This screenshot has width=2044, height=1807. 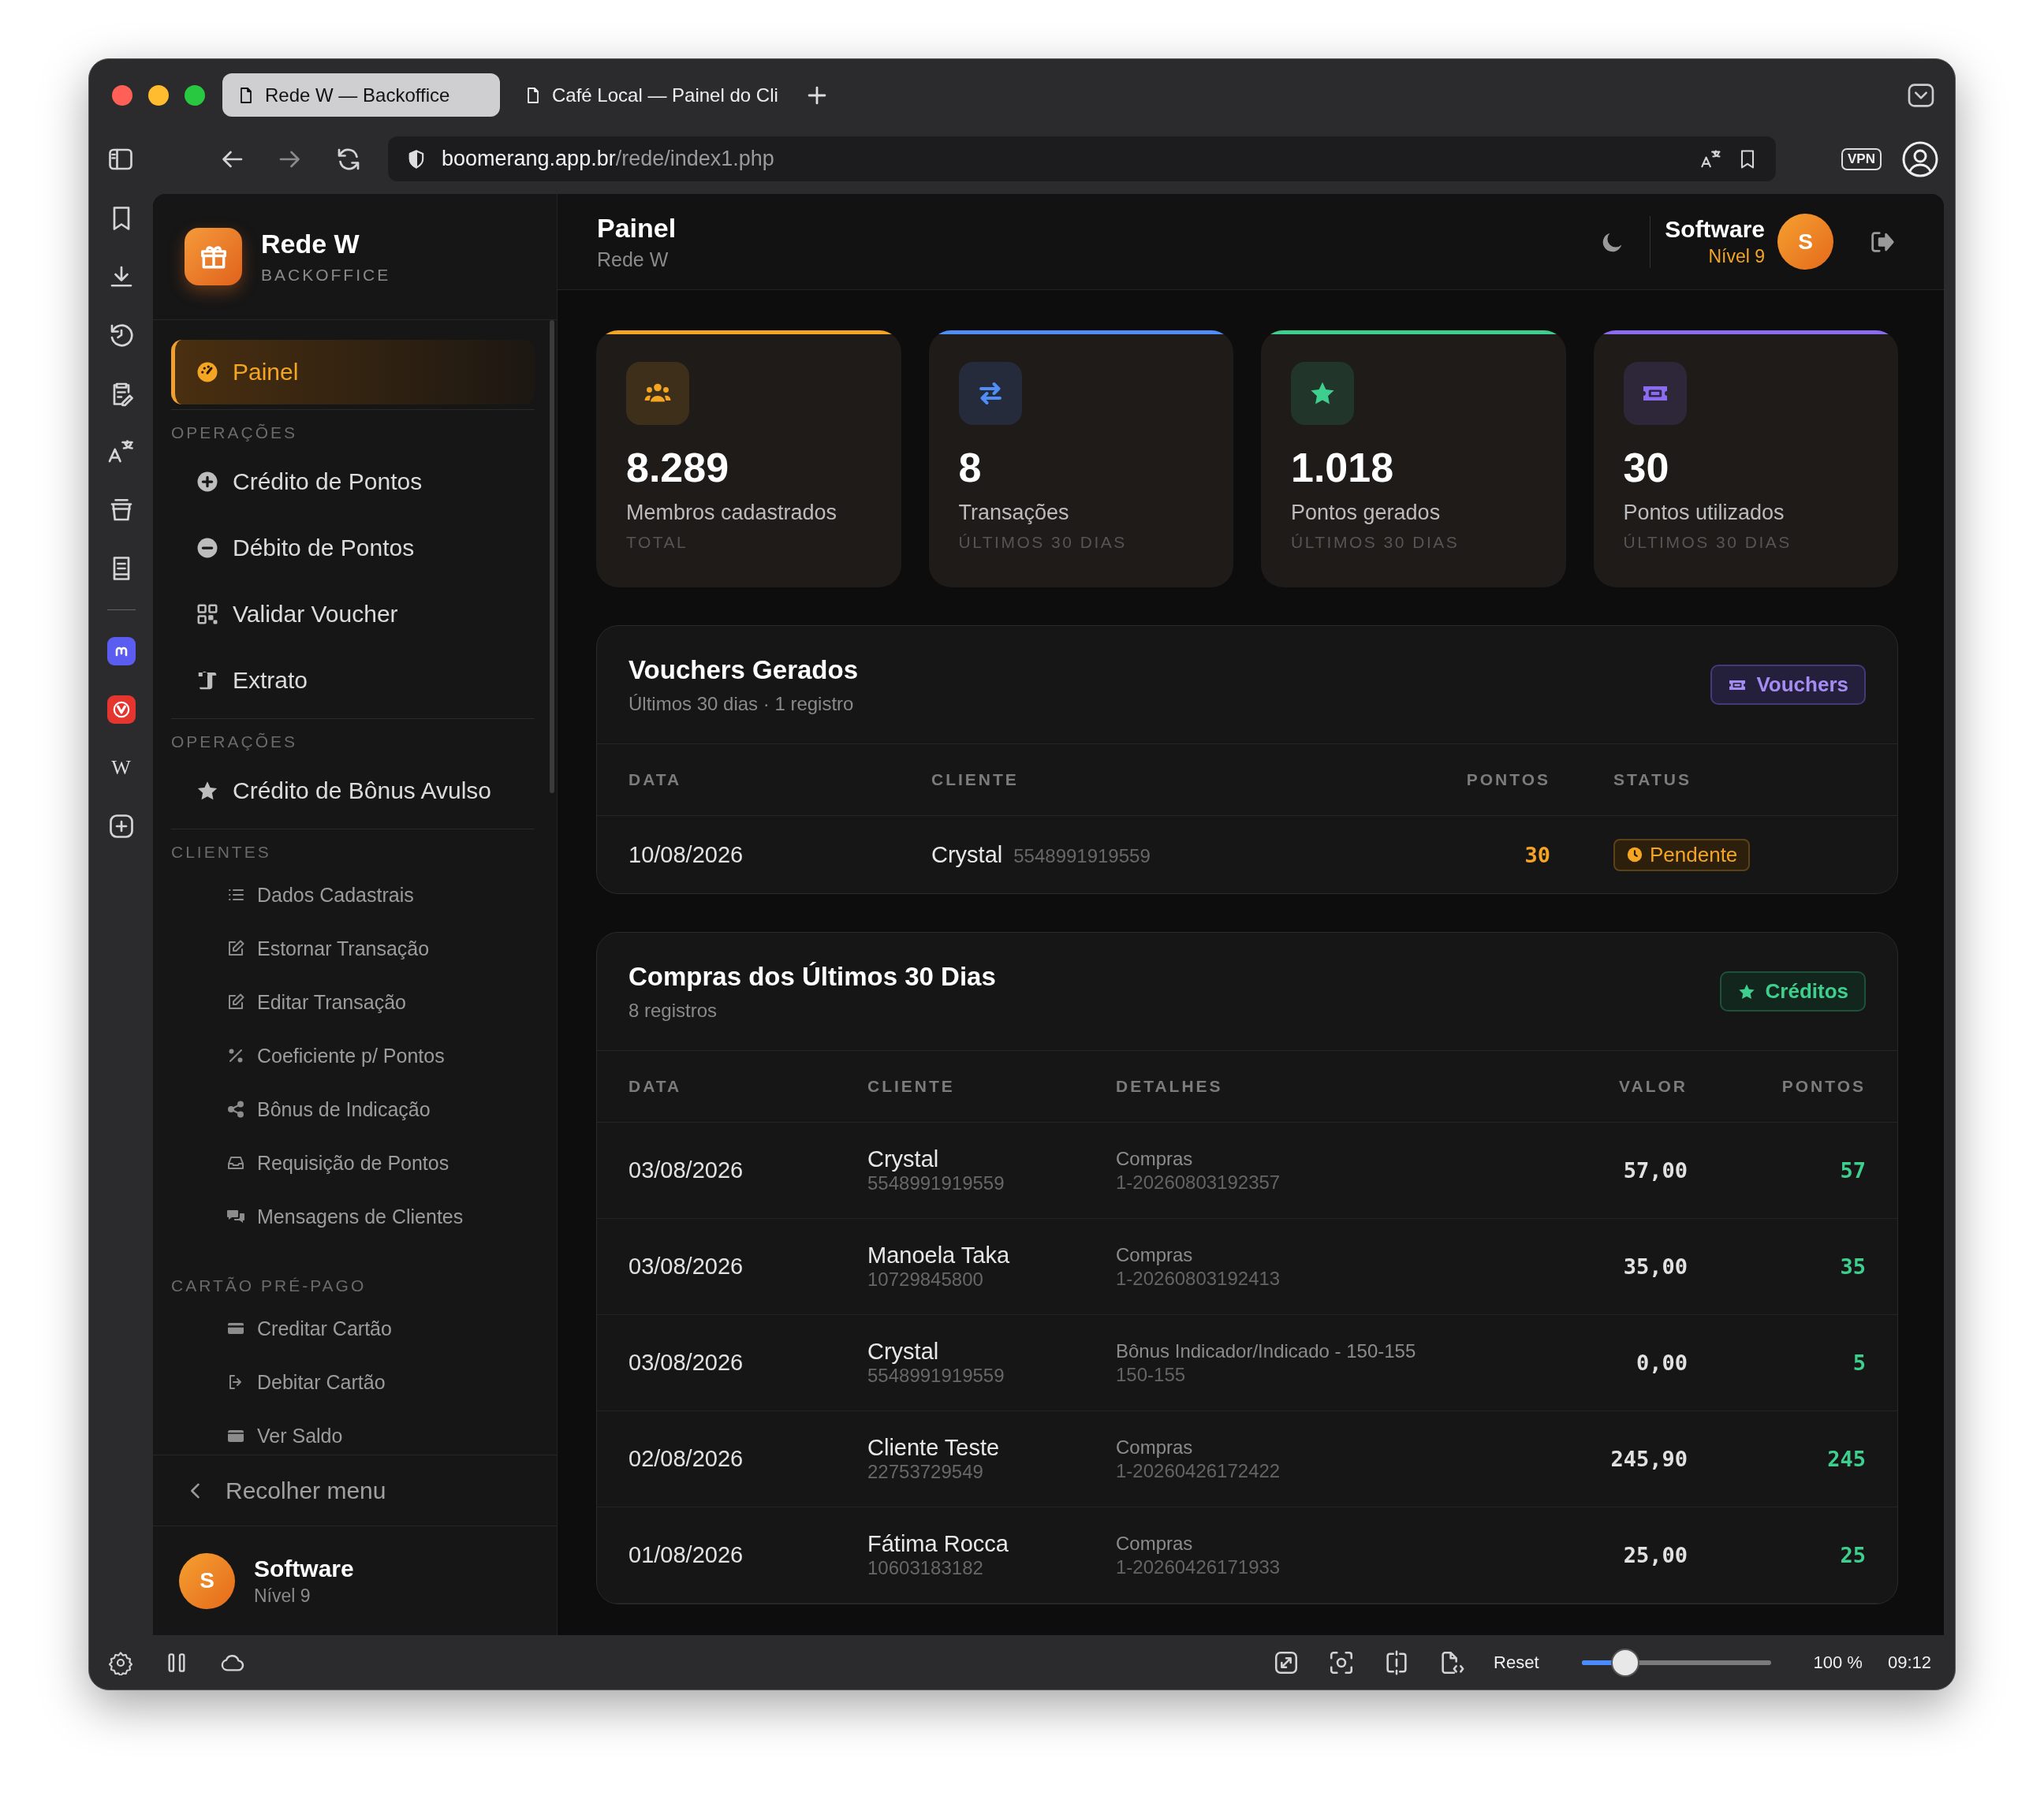 I want to click on nav-item: Mensagens de Clientes, so click(x=353, y=1216).